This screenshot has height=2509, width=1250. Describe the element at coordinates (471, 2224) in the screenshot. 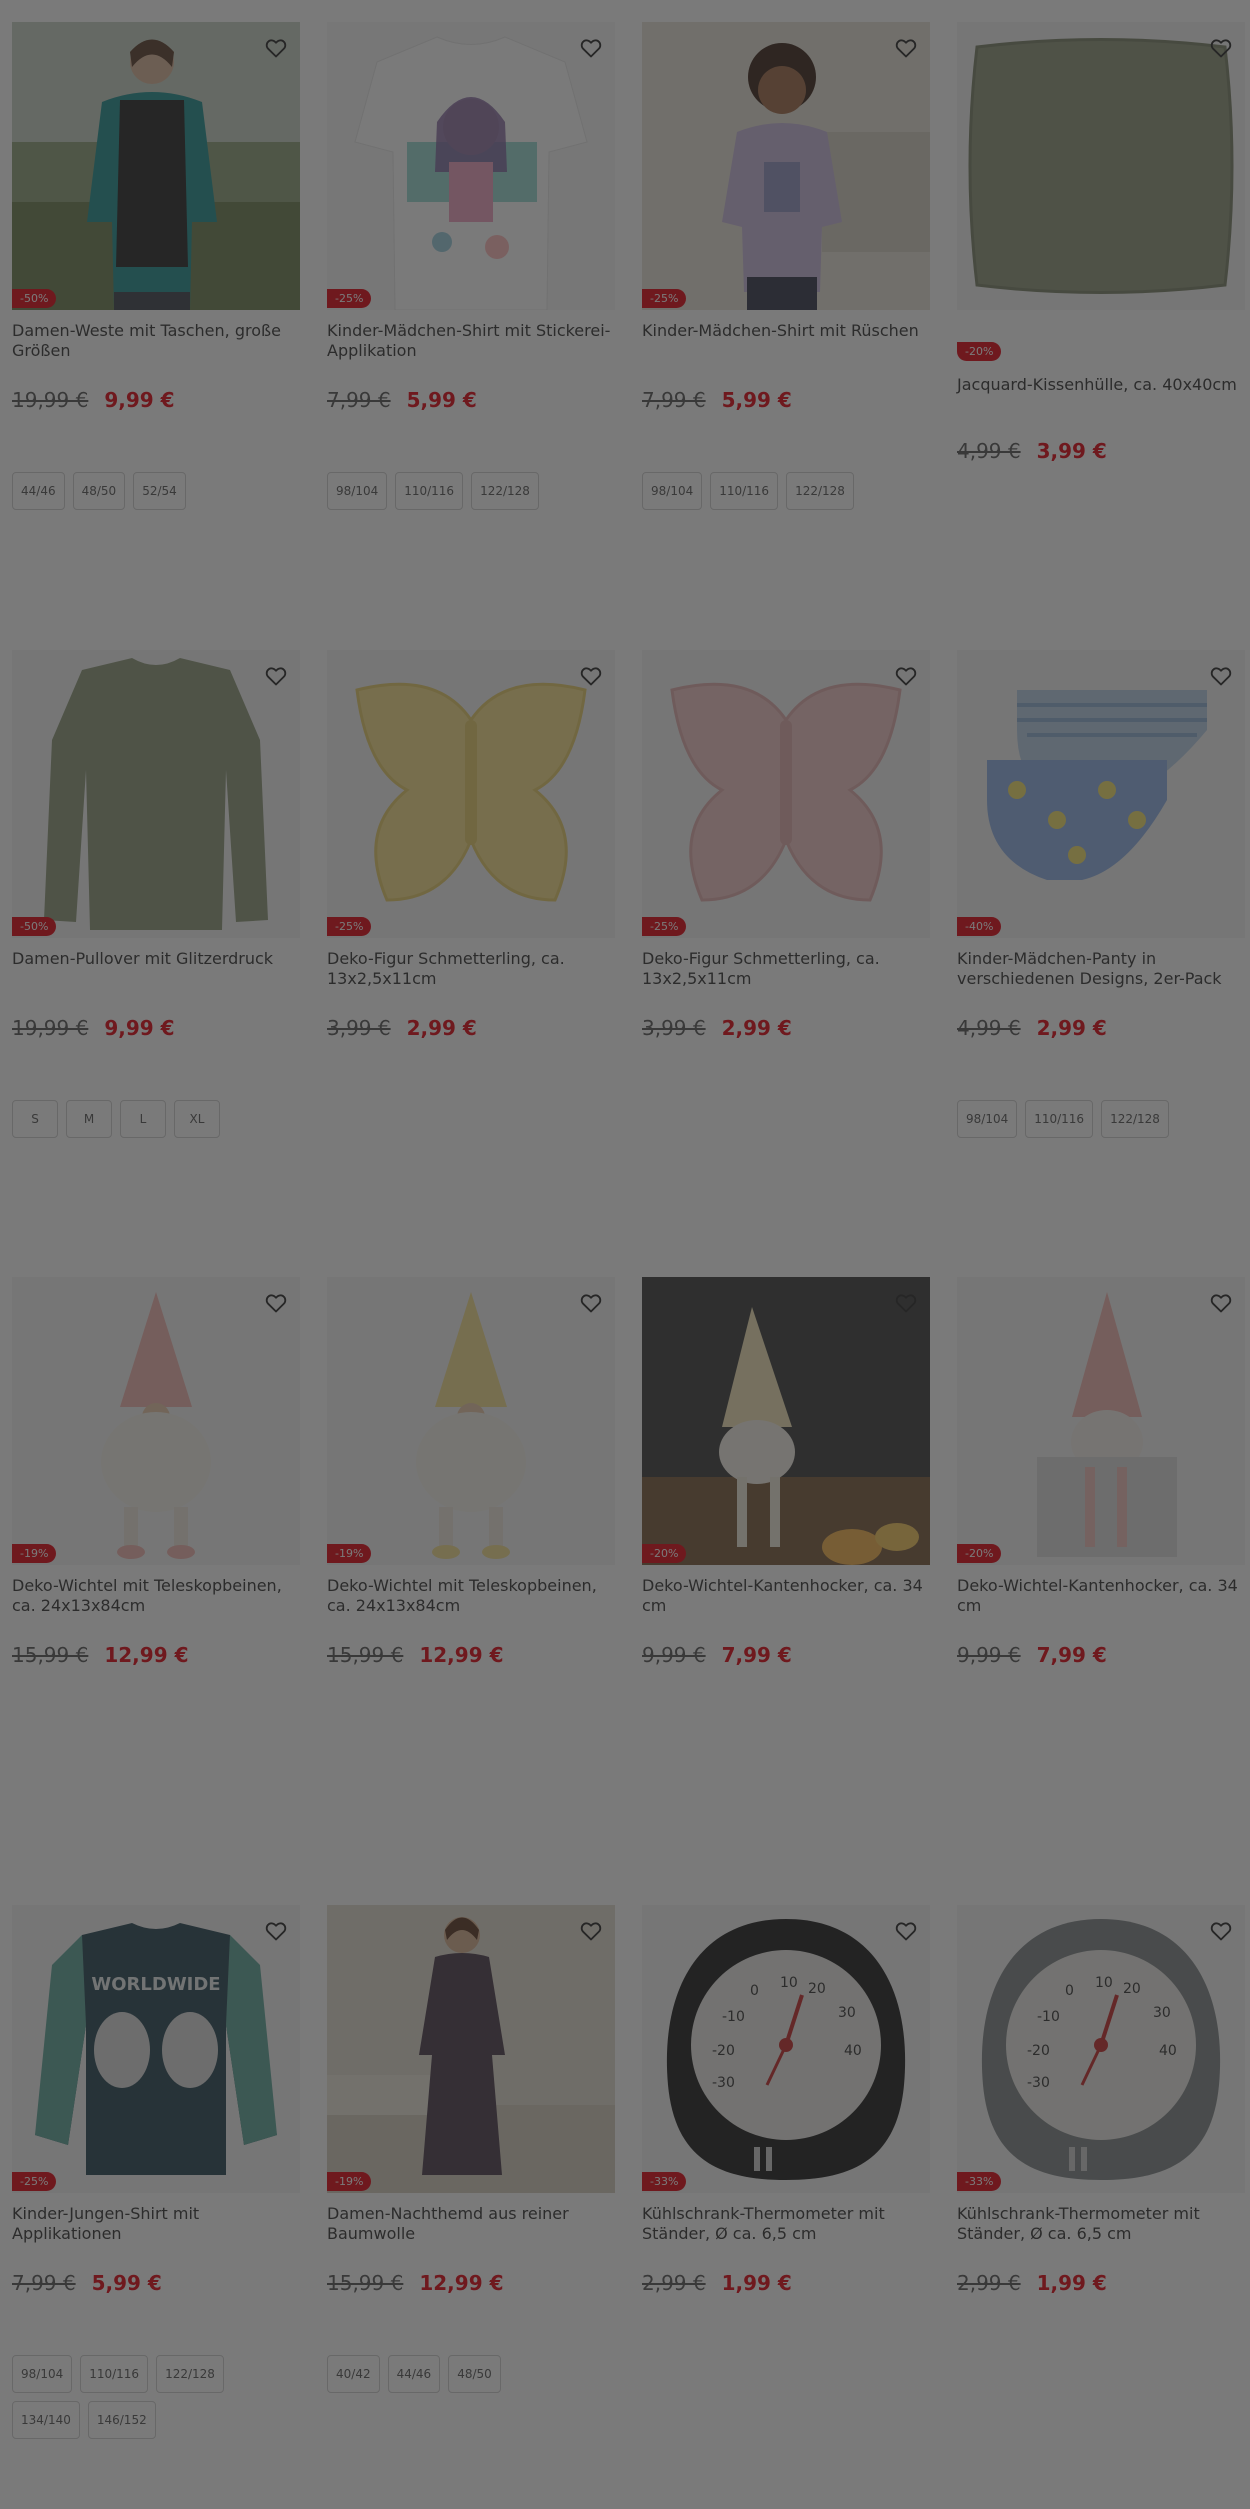

I see `product-name: Damen-Nachthemd aus reiner Baumwolle` at that location.